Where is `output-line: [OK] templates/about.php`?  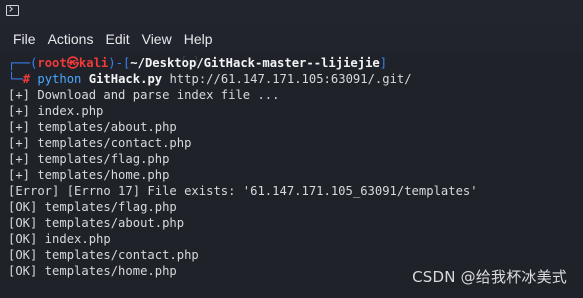 output-line: [OK] templates/about.php is located at coordinates (96, 223).